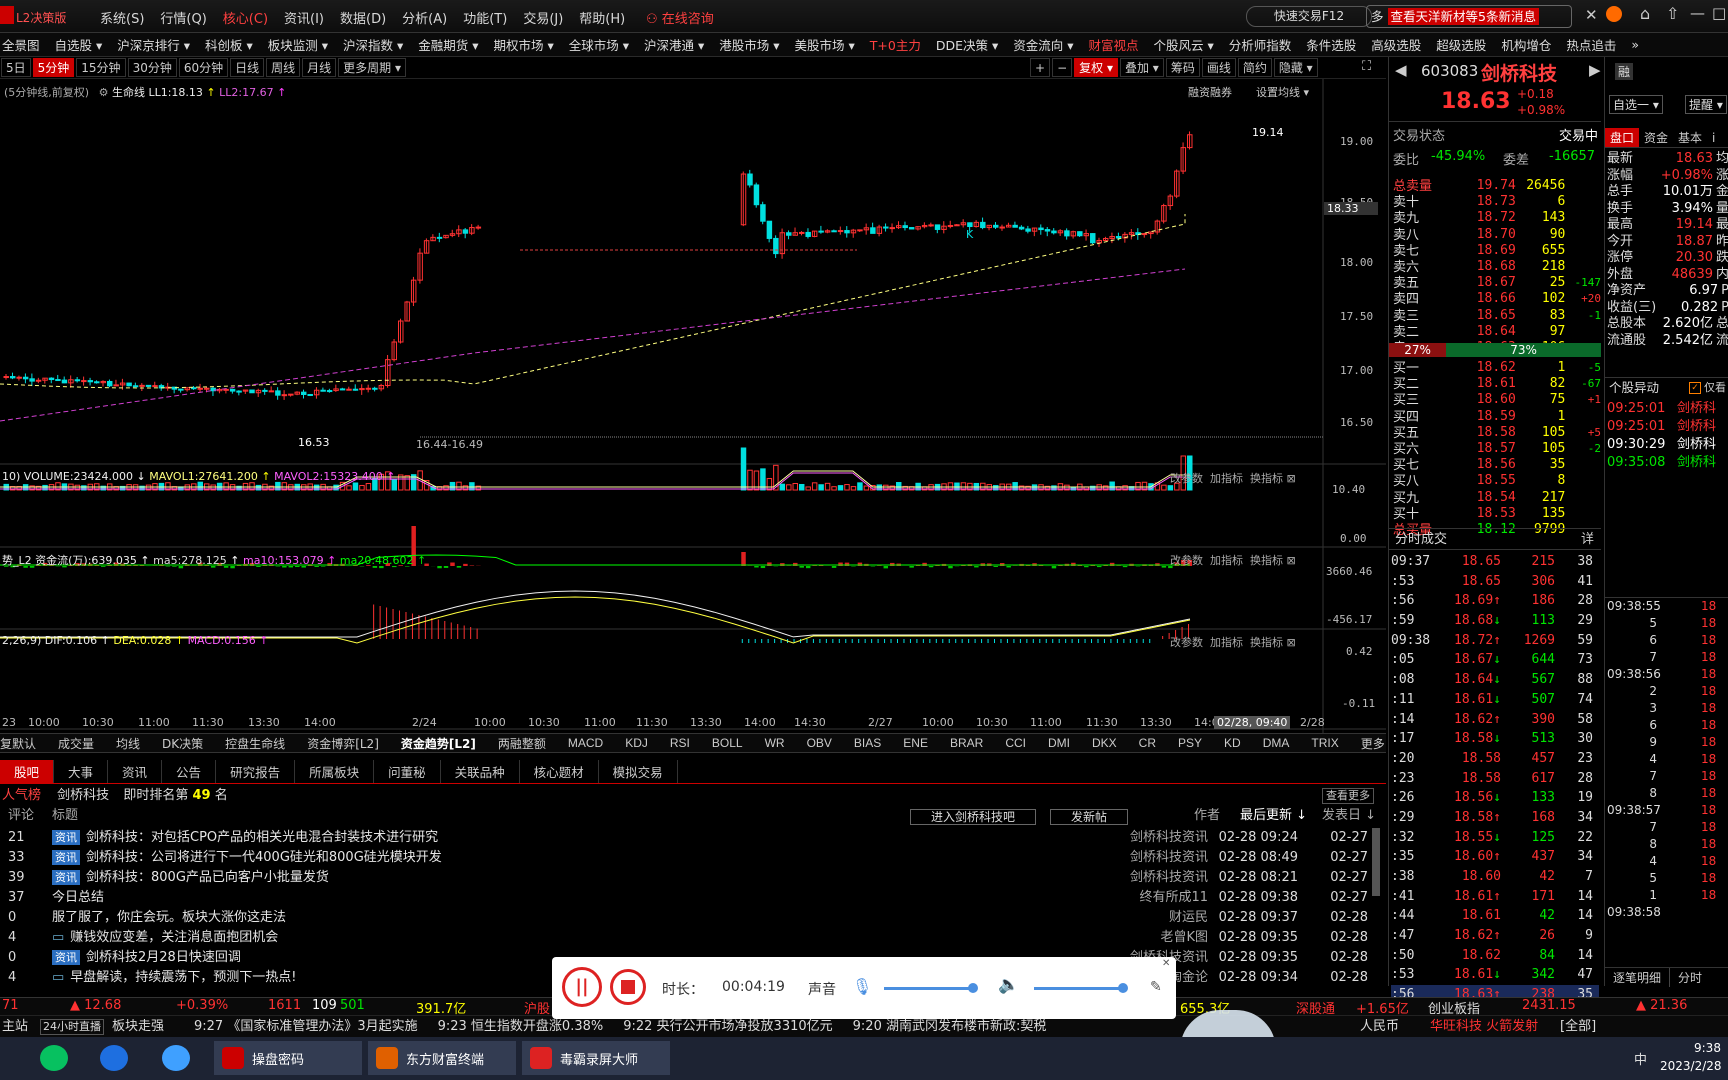  I want to click on new-post-button: 发新帖, so click(1089, 817).